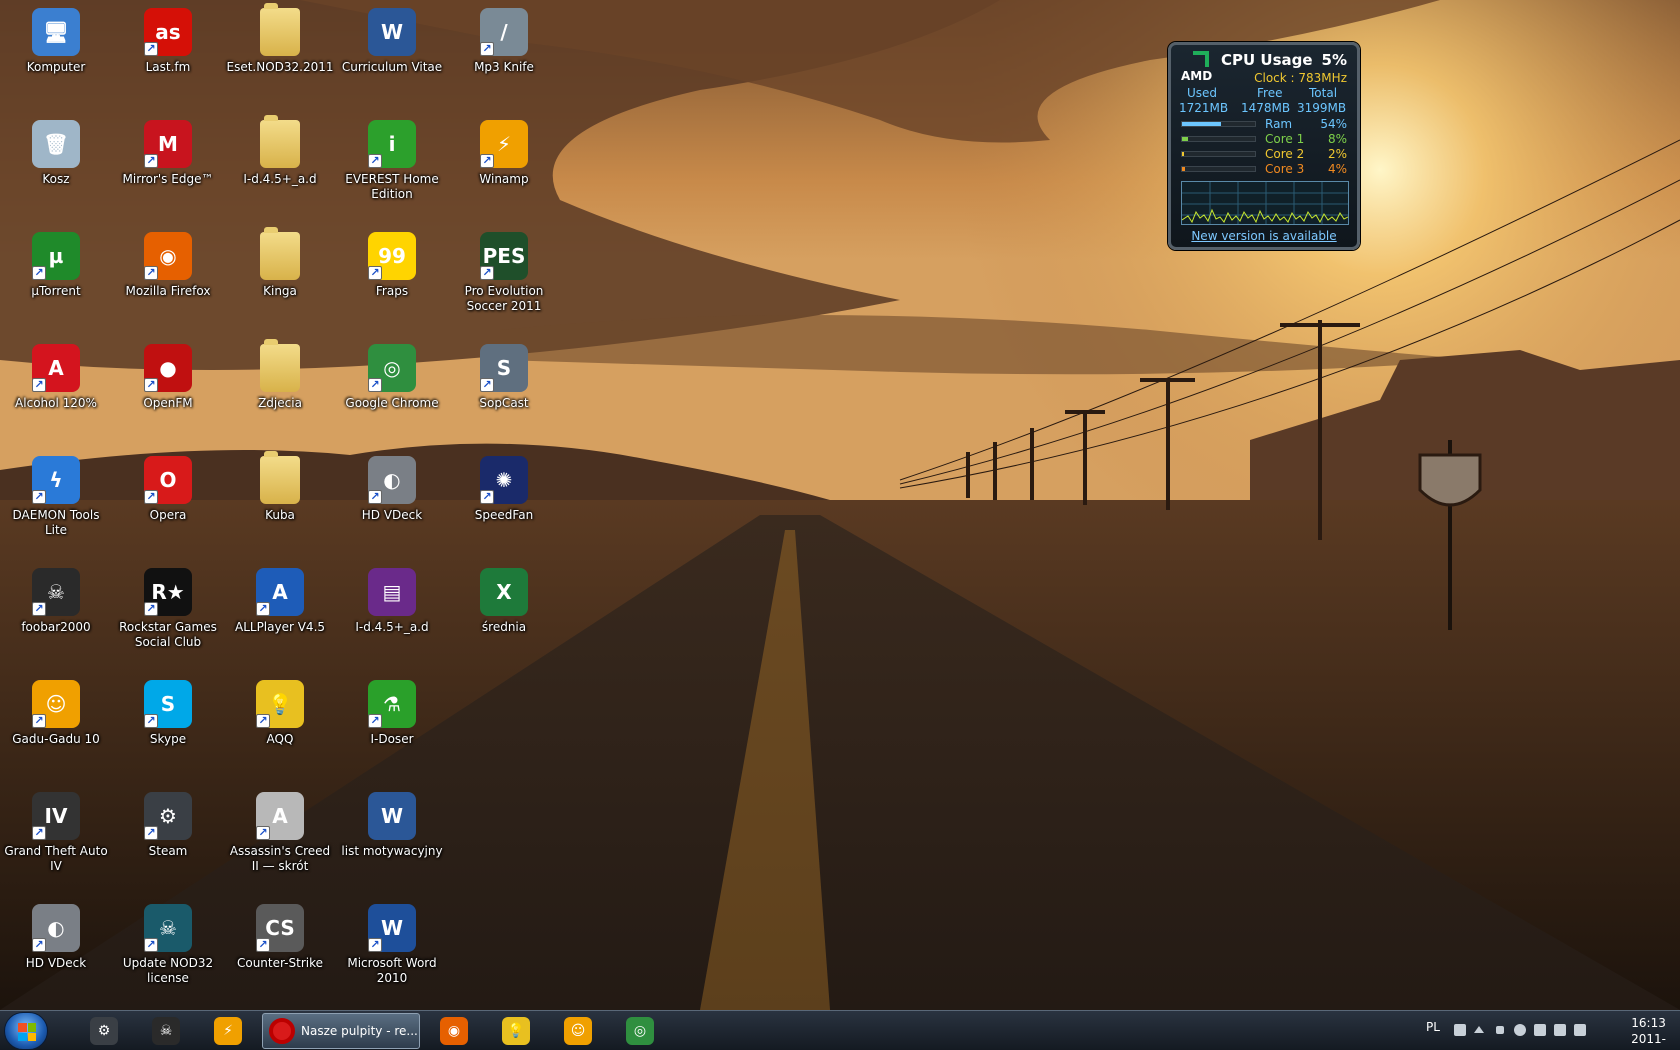 This screenshot has height=1050, width=1680. What do you see at coordinates (1185, 139) in the screenshot?
I see `usage-bar-fill` at bounding box center [1185, 139].